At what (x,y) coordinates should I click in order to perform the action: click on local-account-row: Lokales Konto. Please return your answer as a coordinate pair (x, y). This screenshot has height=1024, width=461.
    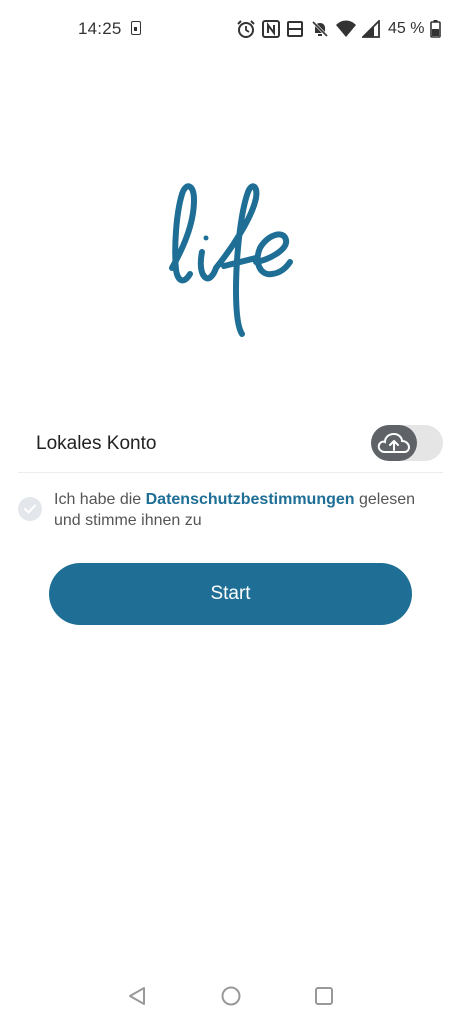
    Looking at the image, I should click on (230, 445).